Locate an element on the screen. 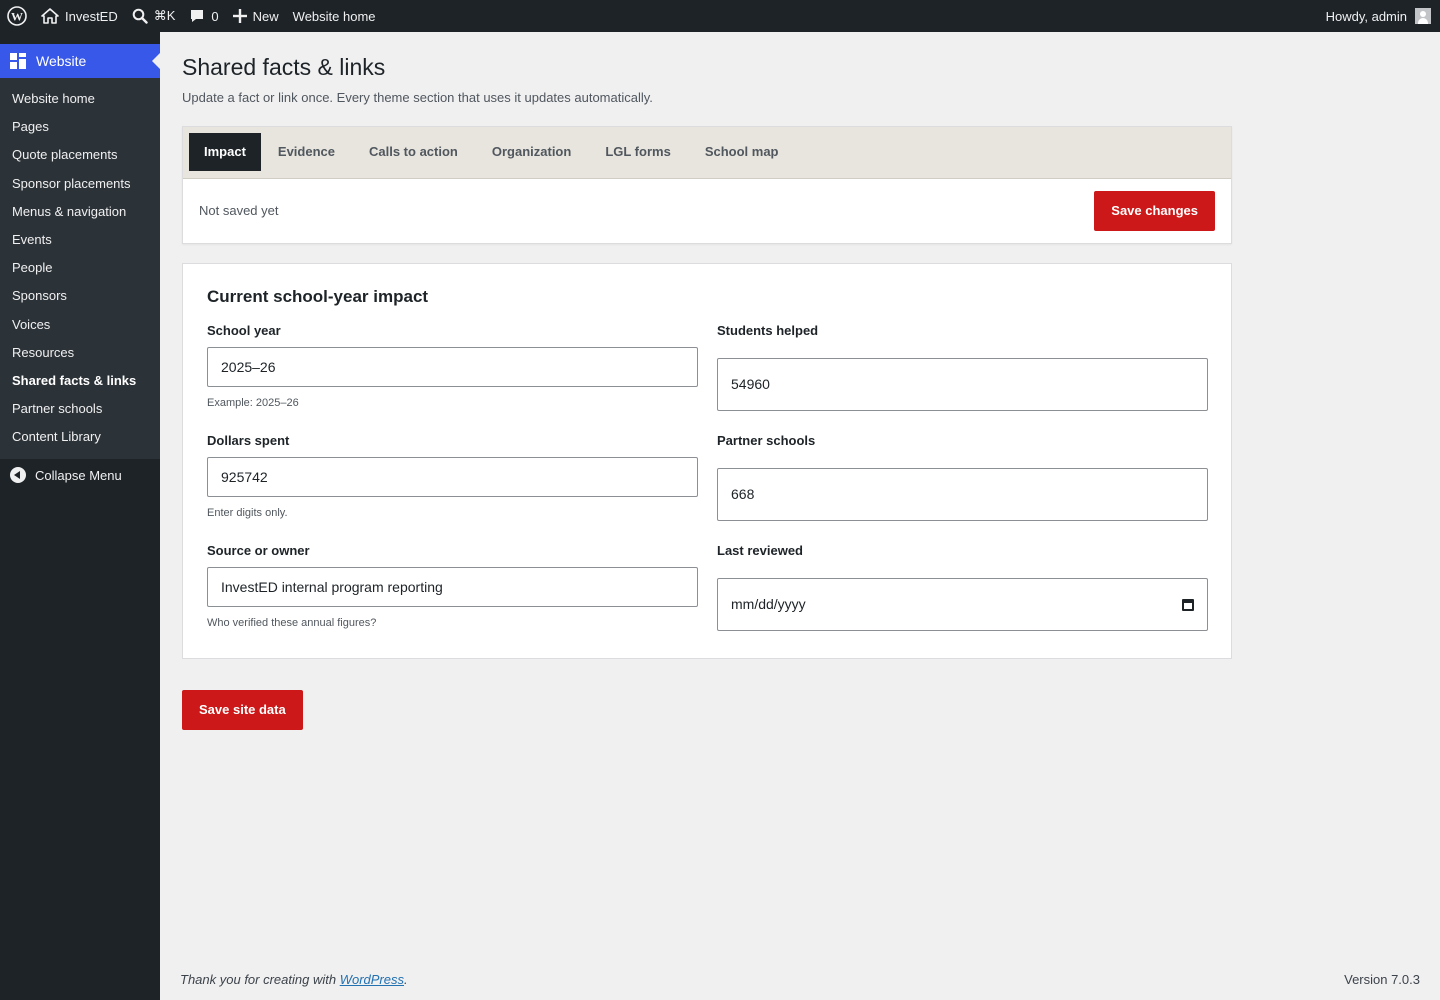 This screenshot has width=1440, height=1000. sidebar-item-people: People is located at coordinates (80, 268).